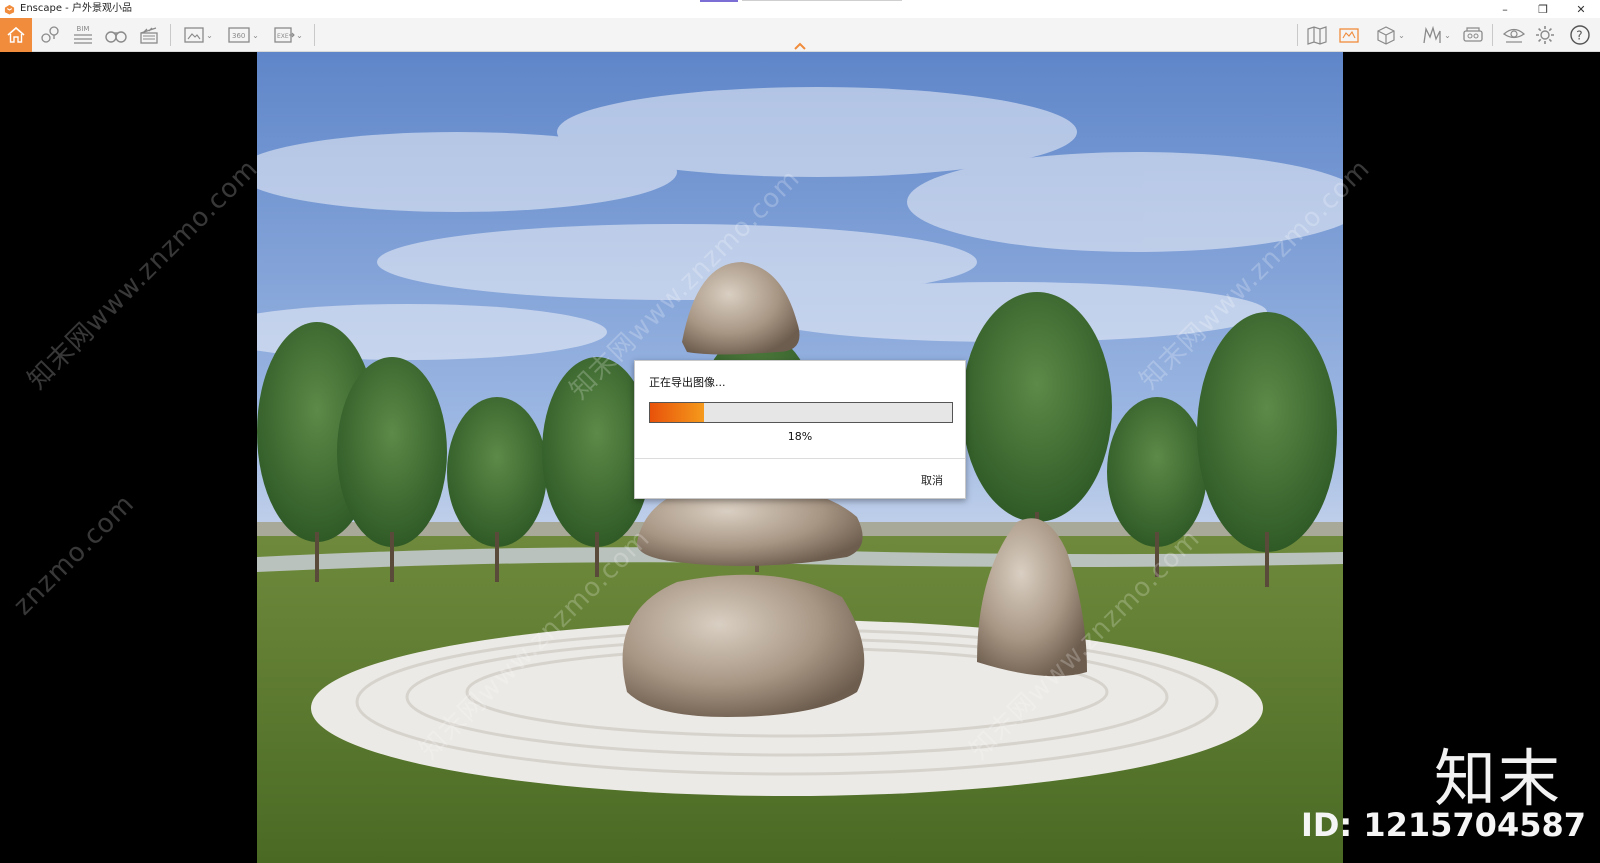 The height and width of the screenshot is (863, 1600). I want to click on help-icon: ?, so click(1580, 35).